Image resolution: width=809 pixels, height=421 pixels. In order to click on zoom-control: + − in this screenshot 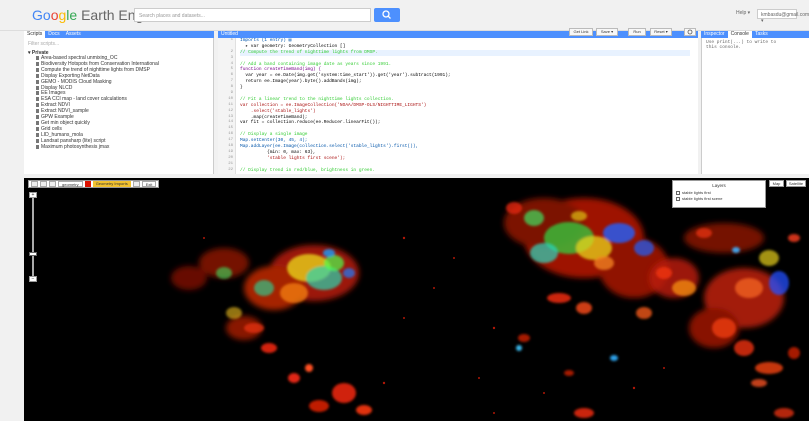, I will do `click(33, 237)`.